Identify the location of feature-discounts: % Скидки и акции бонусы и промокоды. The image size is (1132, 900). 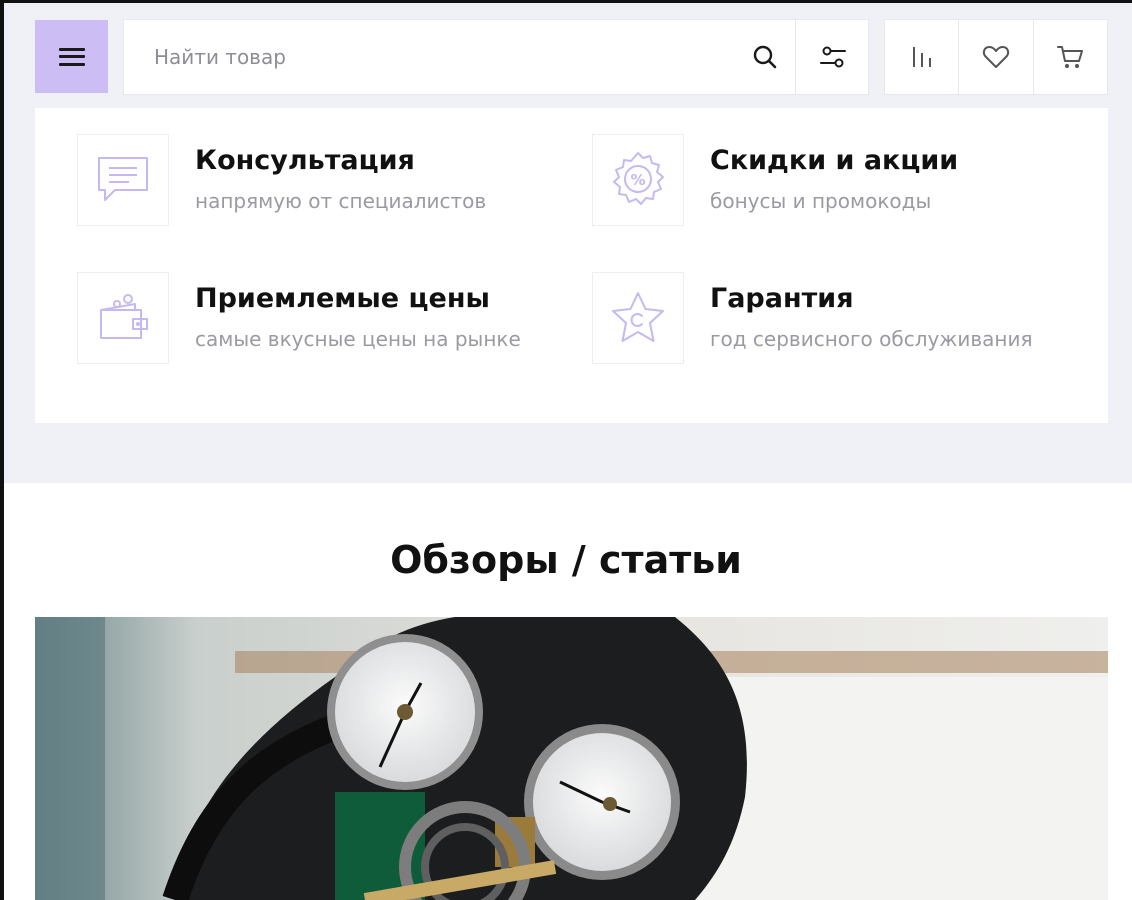
(832, 184).